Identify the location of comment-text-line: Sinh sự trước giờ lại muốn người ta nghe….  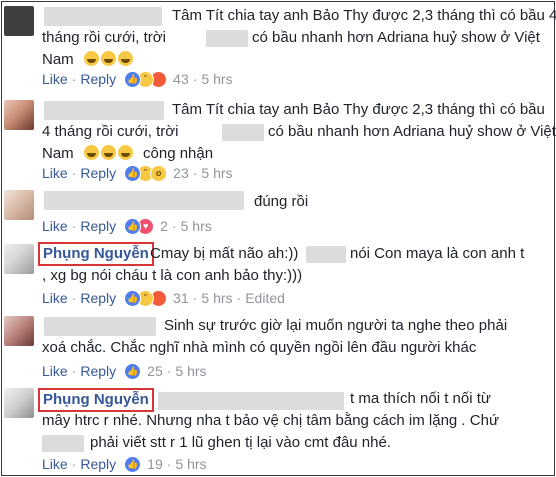
(336, 325).